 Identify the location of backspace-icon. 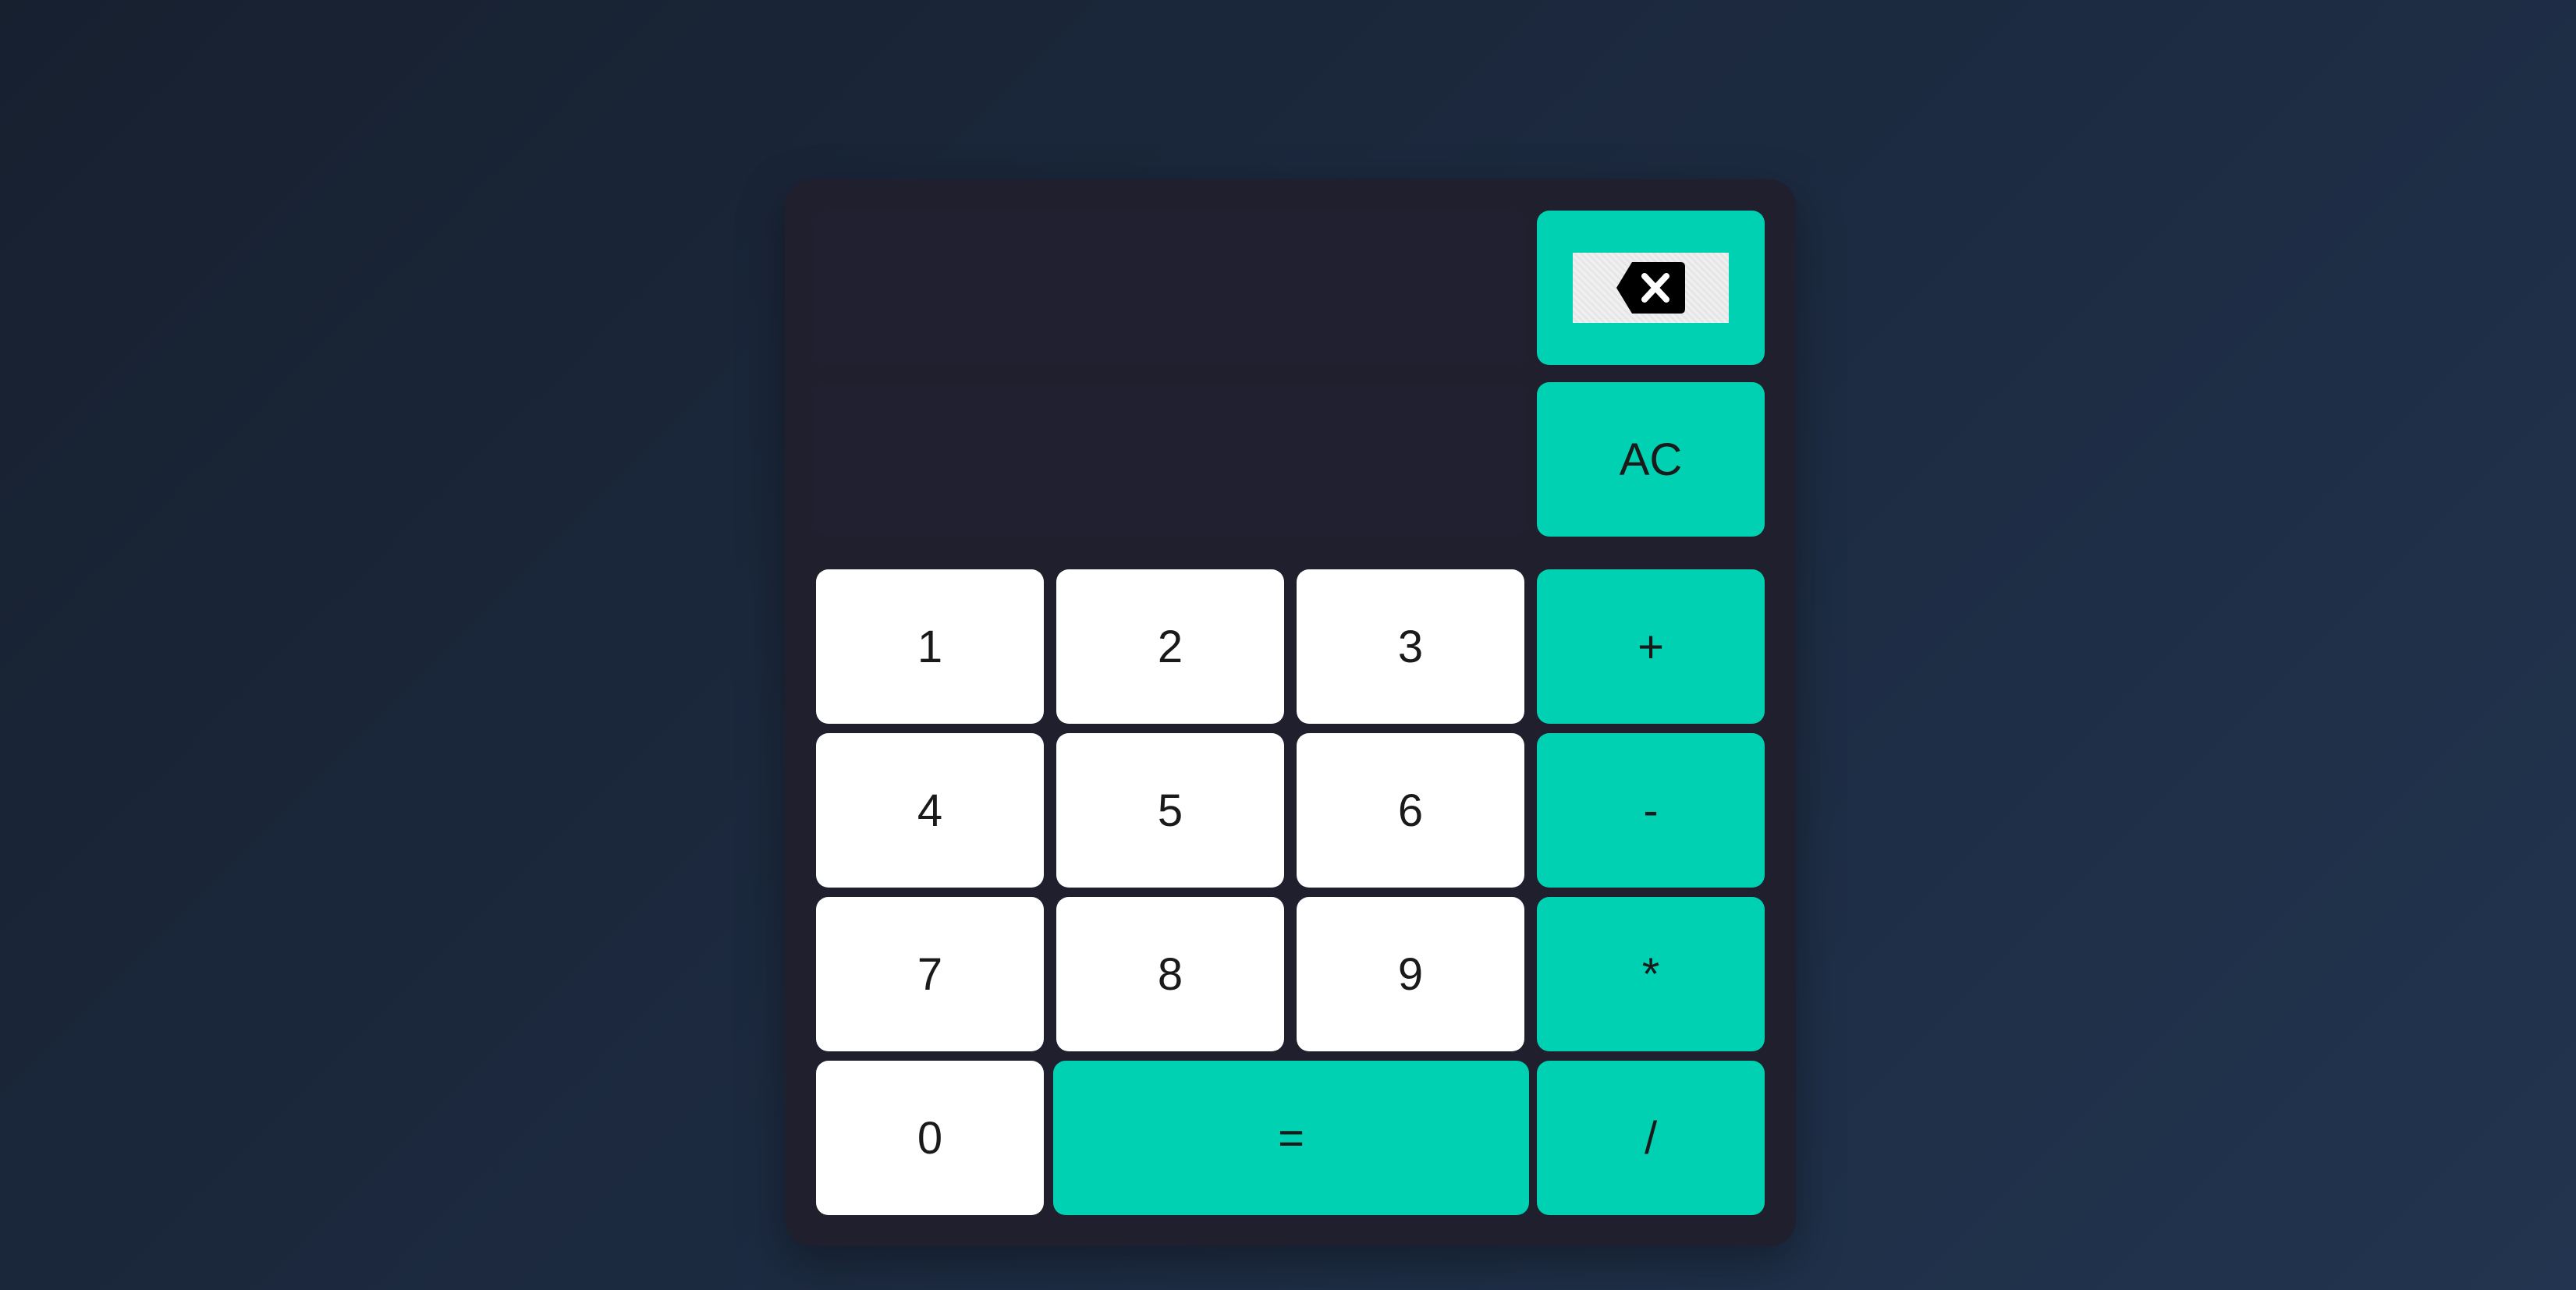
(1651, 288).